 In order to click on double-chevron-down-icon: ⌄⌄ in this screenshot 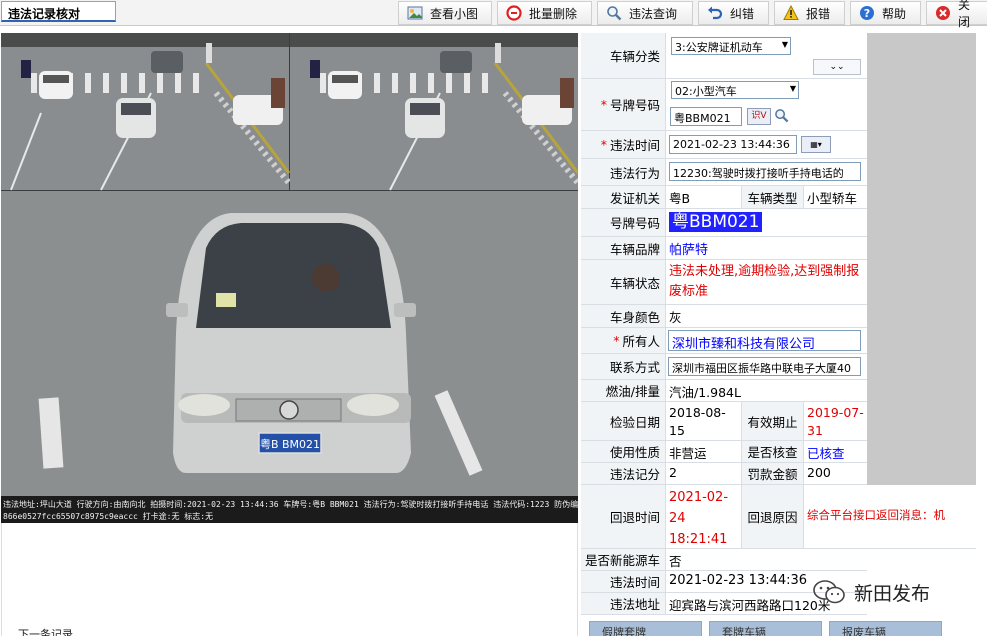, I will do `click(837, 67)`.